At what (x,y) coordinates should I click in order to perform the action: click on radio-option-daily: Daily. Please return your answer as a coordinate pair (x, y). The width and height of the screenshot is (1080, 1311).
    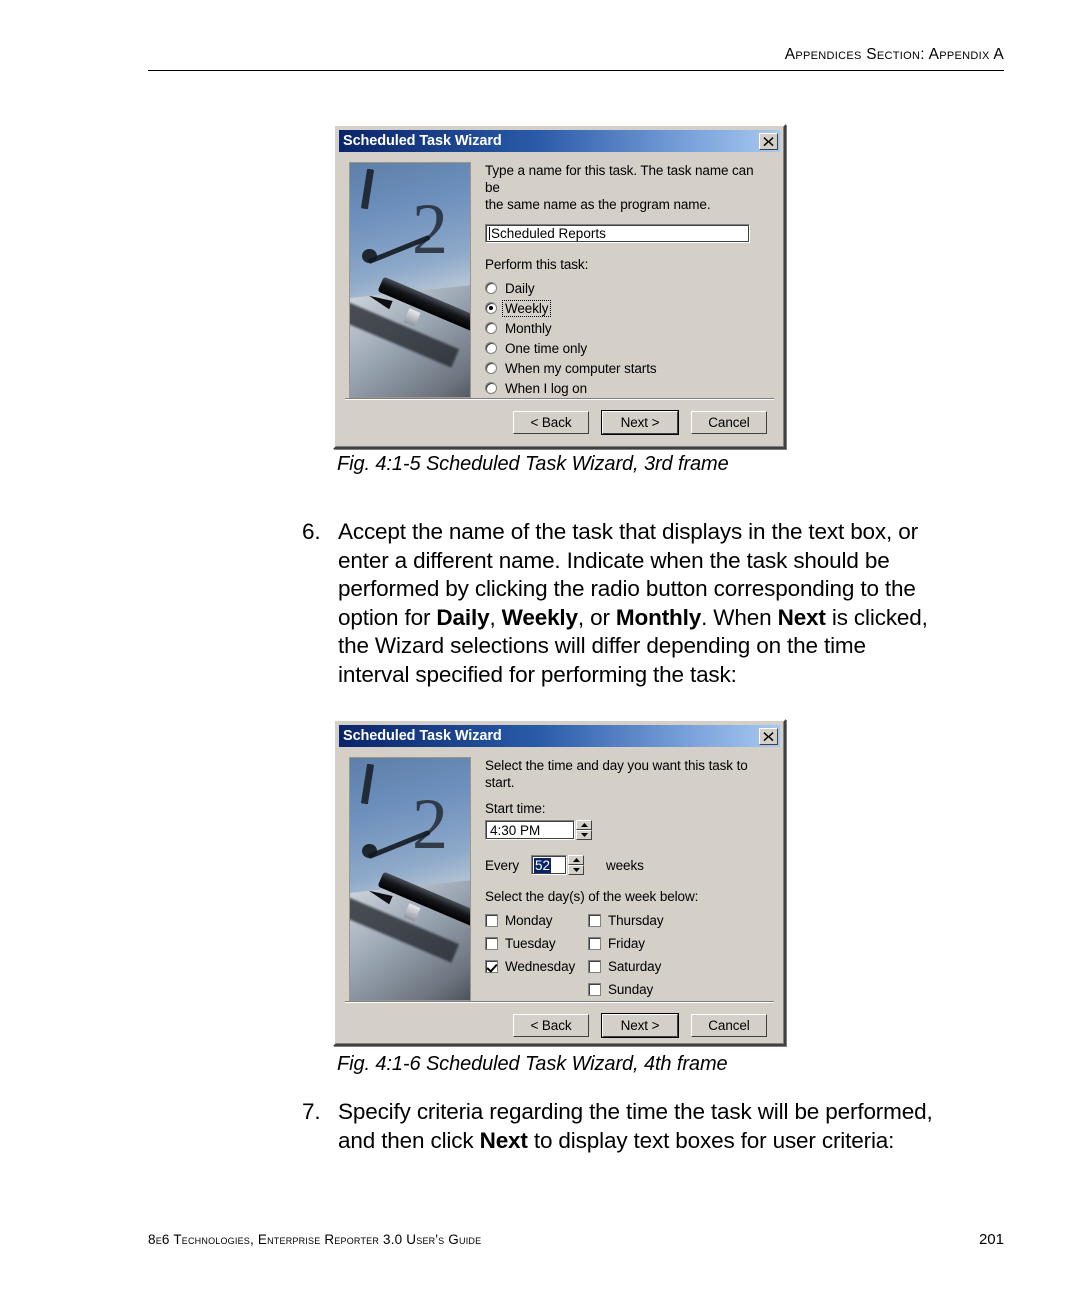
    Looking at the image, I should click on (626, 288).